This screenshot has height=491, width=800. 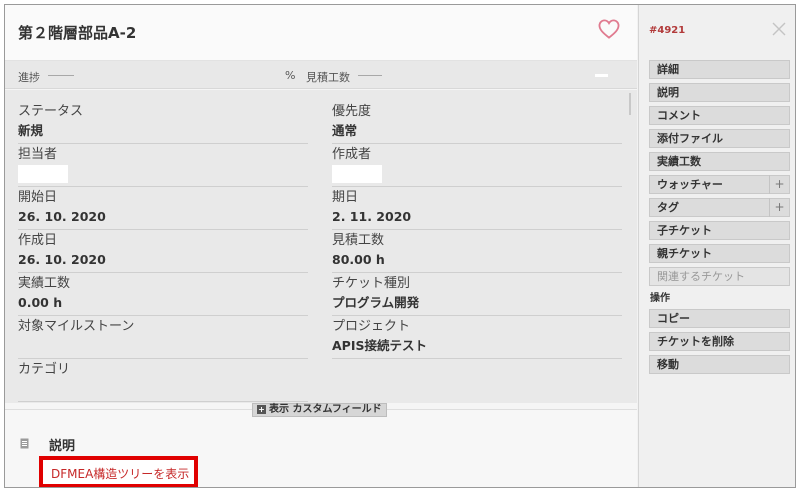 What do you see at coordinates (684, 230) in the screenshot?
I see `sidebar-item-label: 子チケット` at bounding box center [684, 230].